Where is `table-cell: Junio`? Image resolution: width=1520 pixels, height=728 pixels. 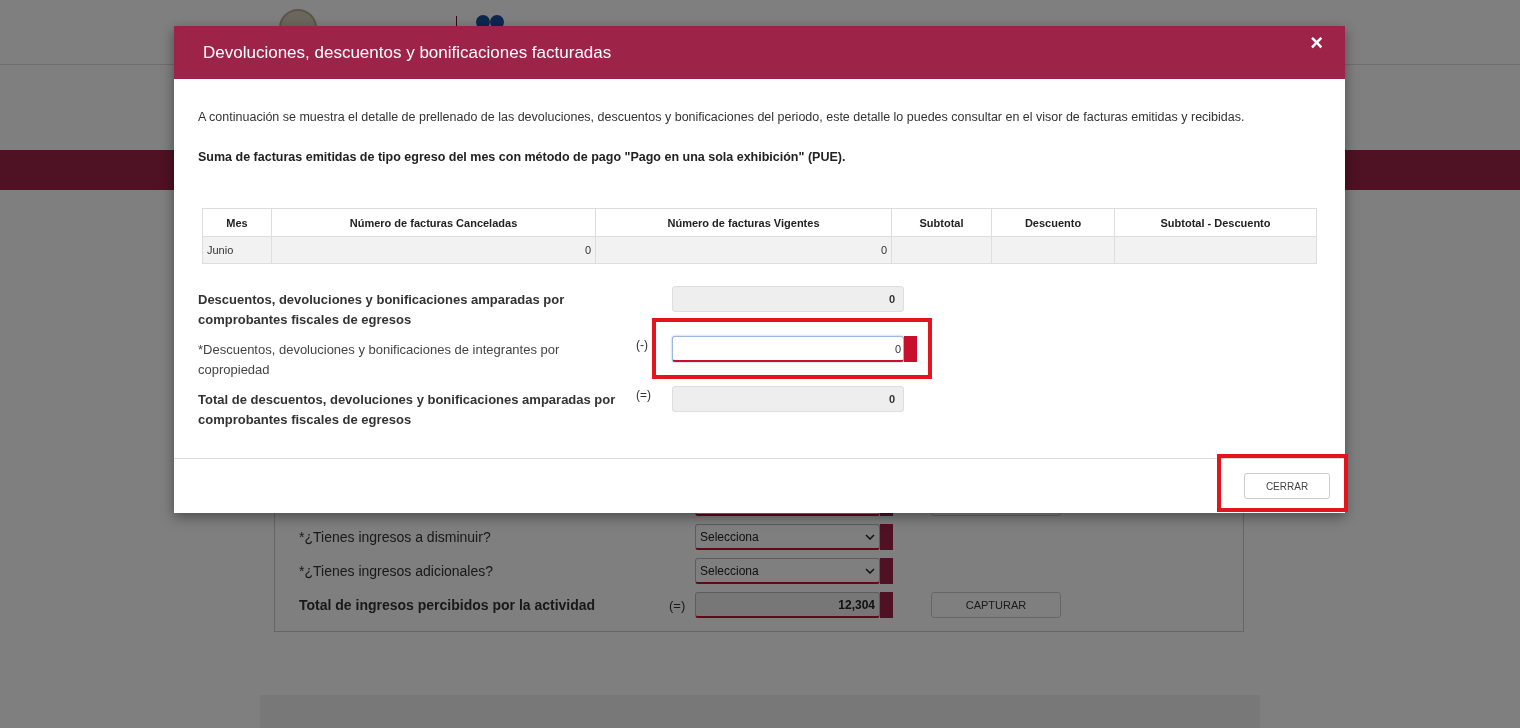 table-cell: Junio is located at coordinates (237, 250).